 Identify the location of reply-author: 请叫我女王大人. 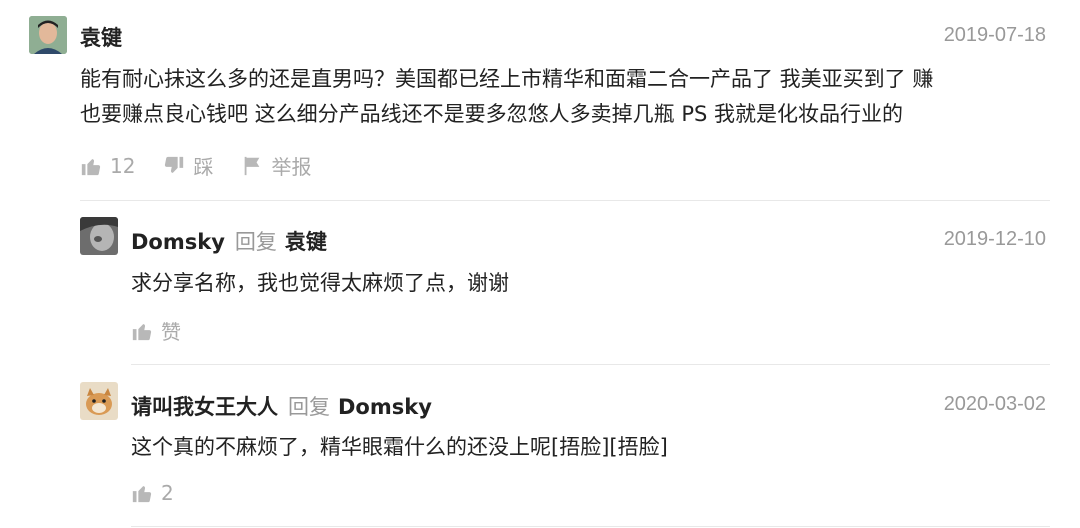
(204, 407).